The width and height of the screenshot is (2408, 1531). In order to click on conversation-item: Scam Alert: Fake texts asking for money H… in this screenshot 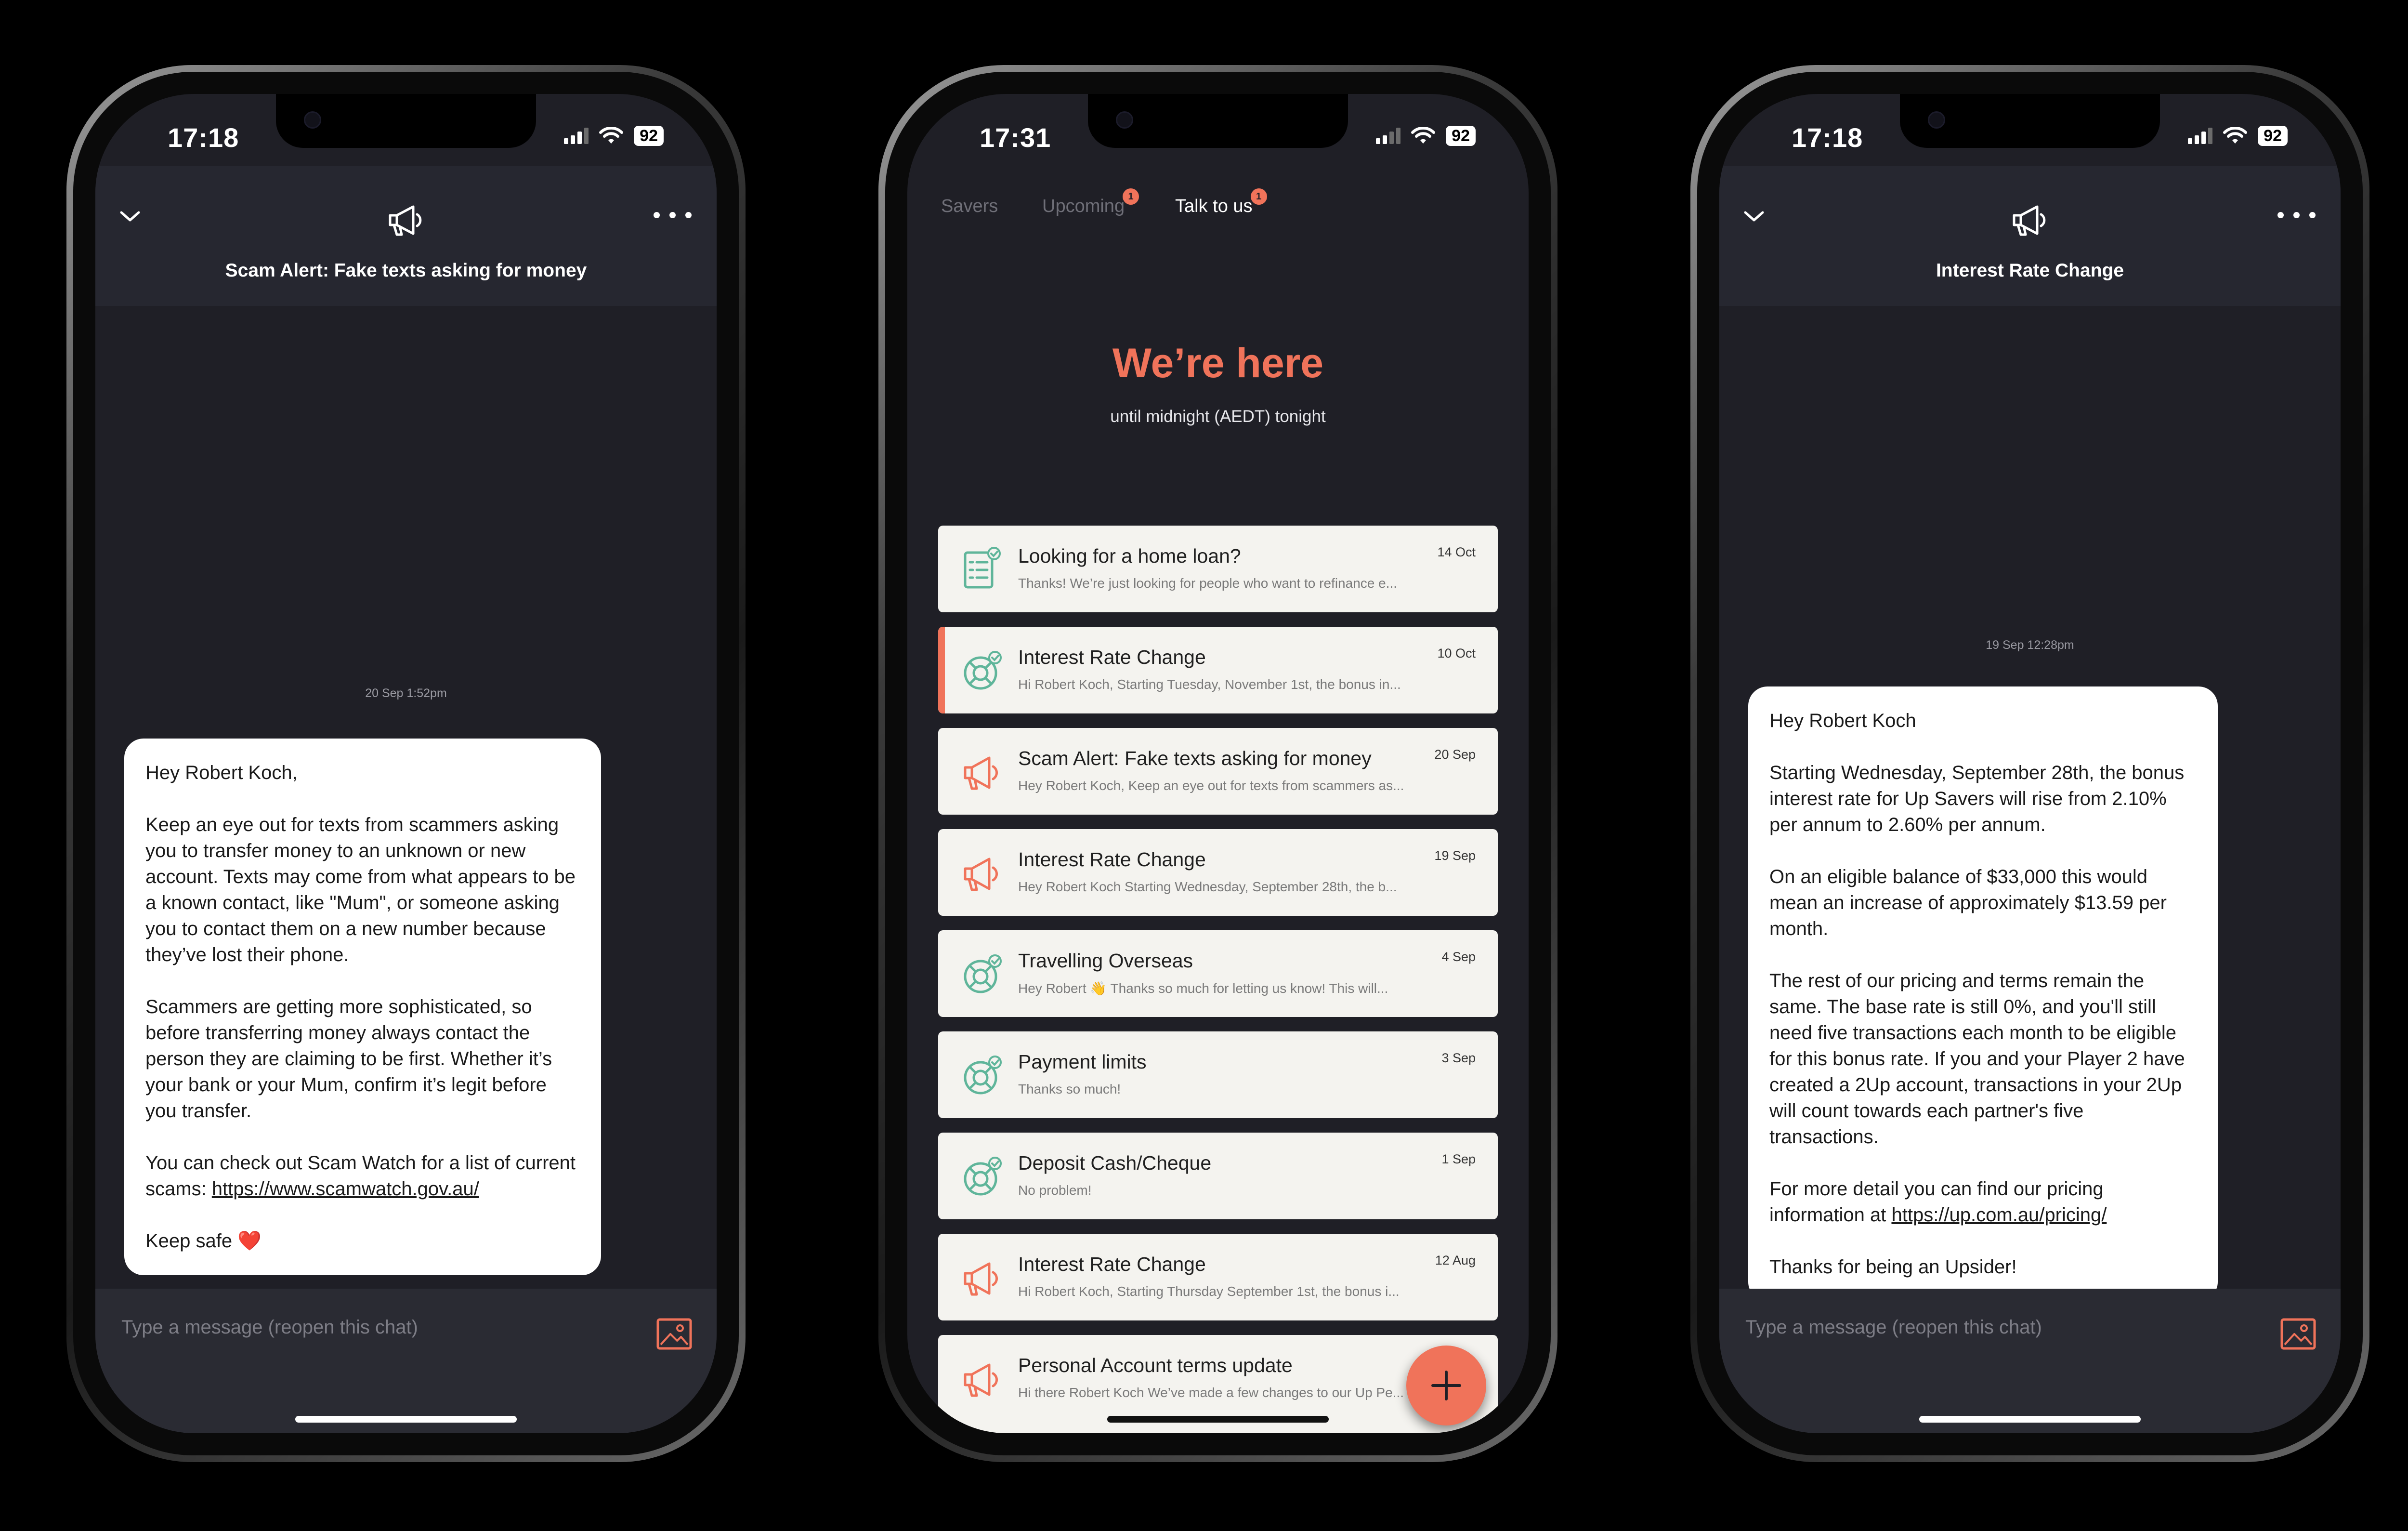, I will do `click(1218, 772)`.